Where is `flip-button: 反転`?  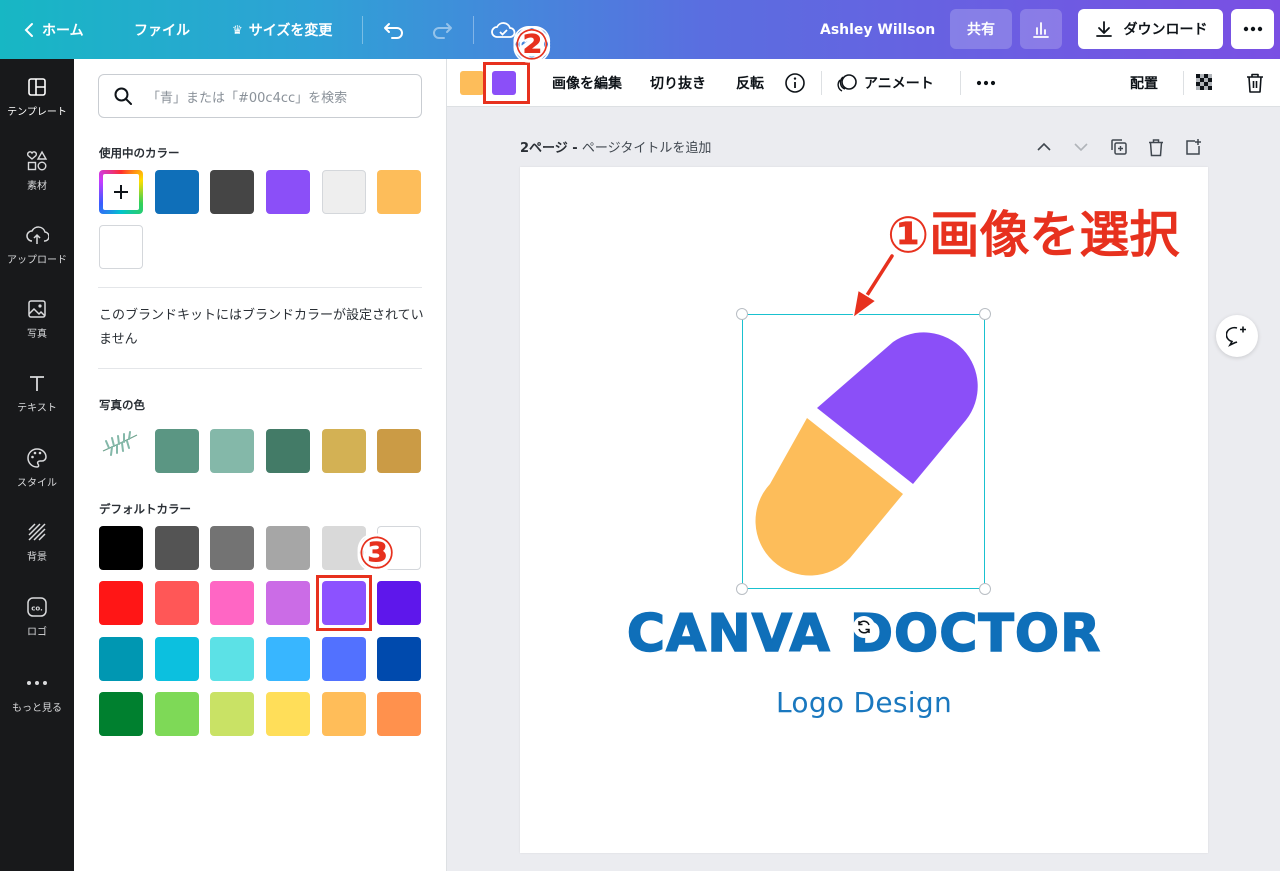
flip-button: 反転 is located at coordinates (750, 83).